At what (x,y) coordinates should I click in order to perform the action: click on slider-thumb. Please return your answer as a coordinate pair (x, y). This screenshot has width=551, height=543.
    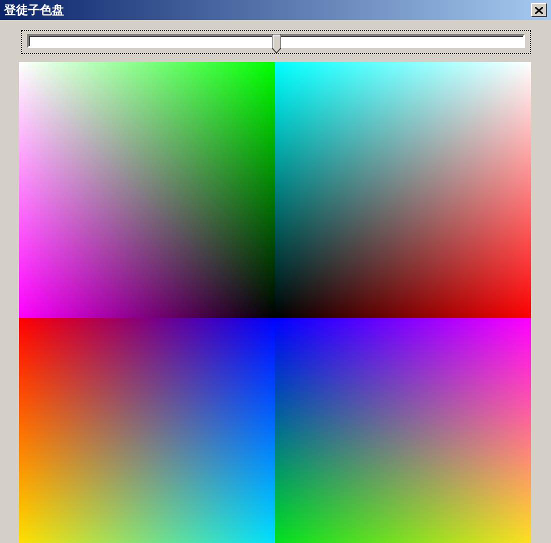
    Looking at the image, I should click on (276, 43).